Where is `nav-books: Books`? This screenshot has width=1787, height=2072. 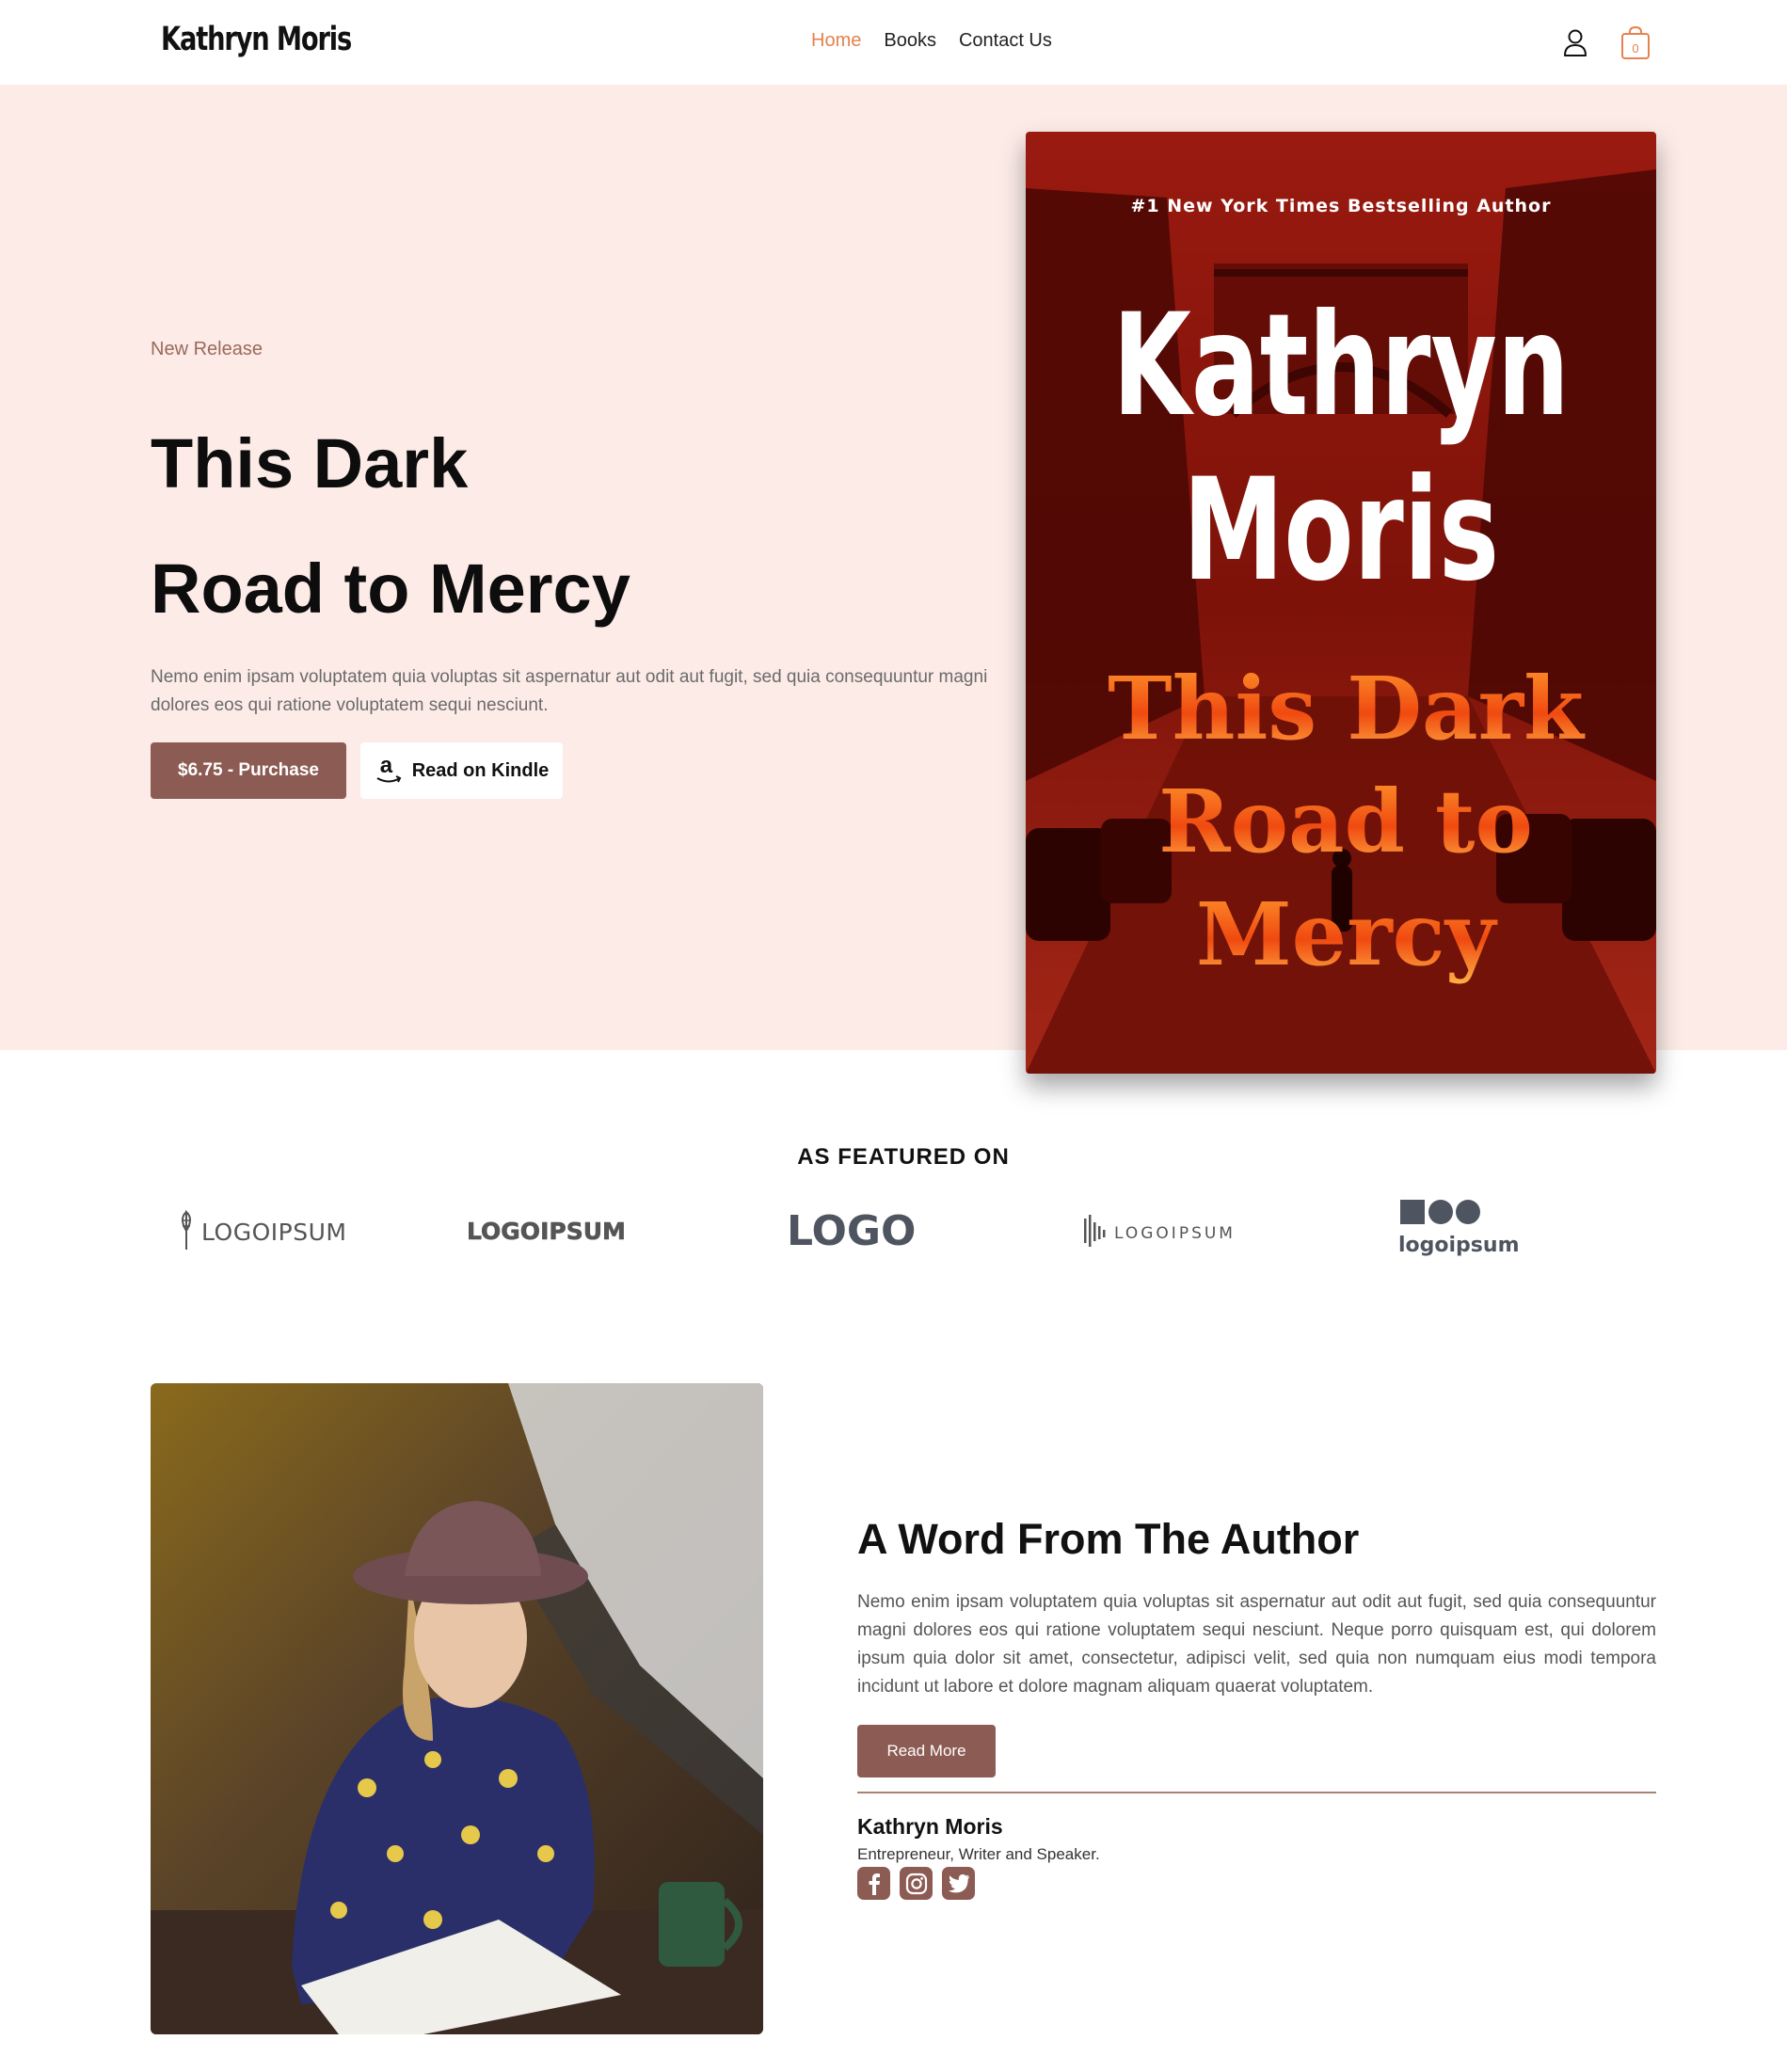 nav-books: Books is located at coordinates (910, 41).